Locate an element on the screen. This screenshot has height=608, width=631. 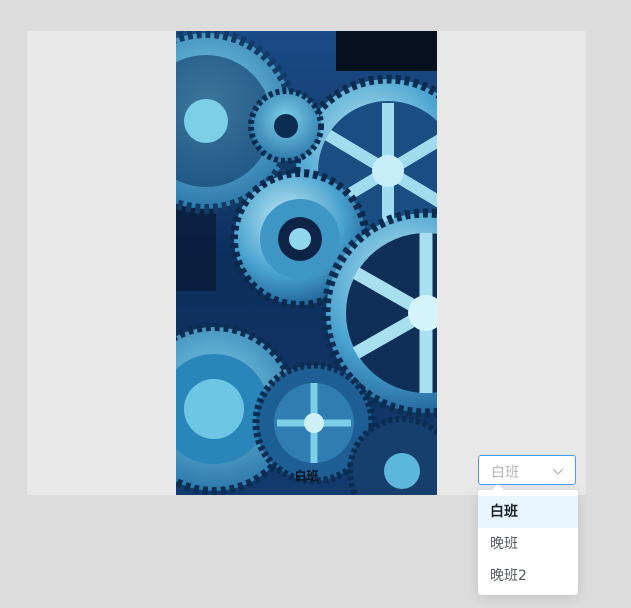
chevron-down-icon is located at coordinates (558, 470).